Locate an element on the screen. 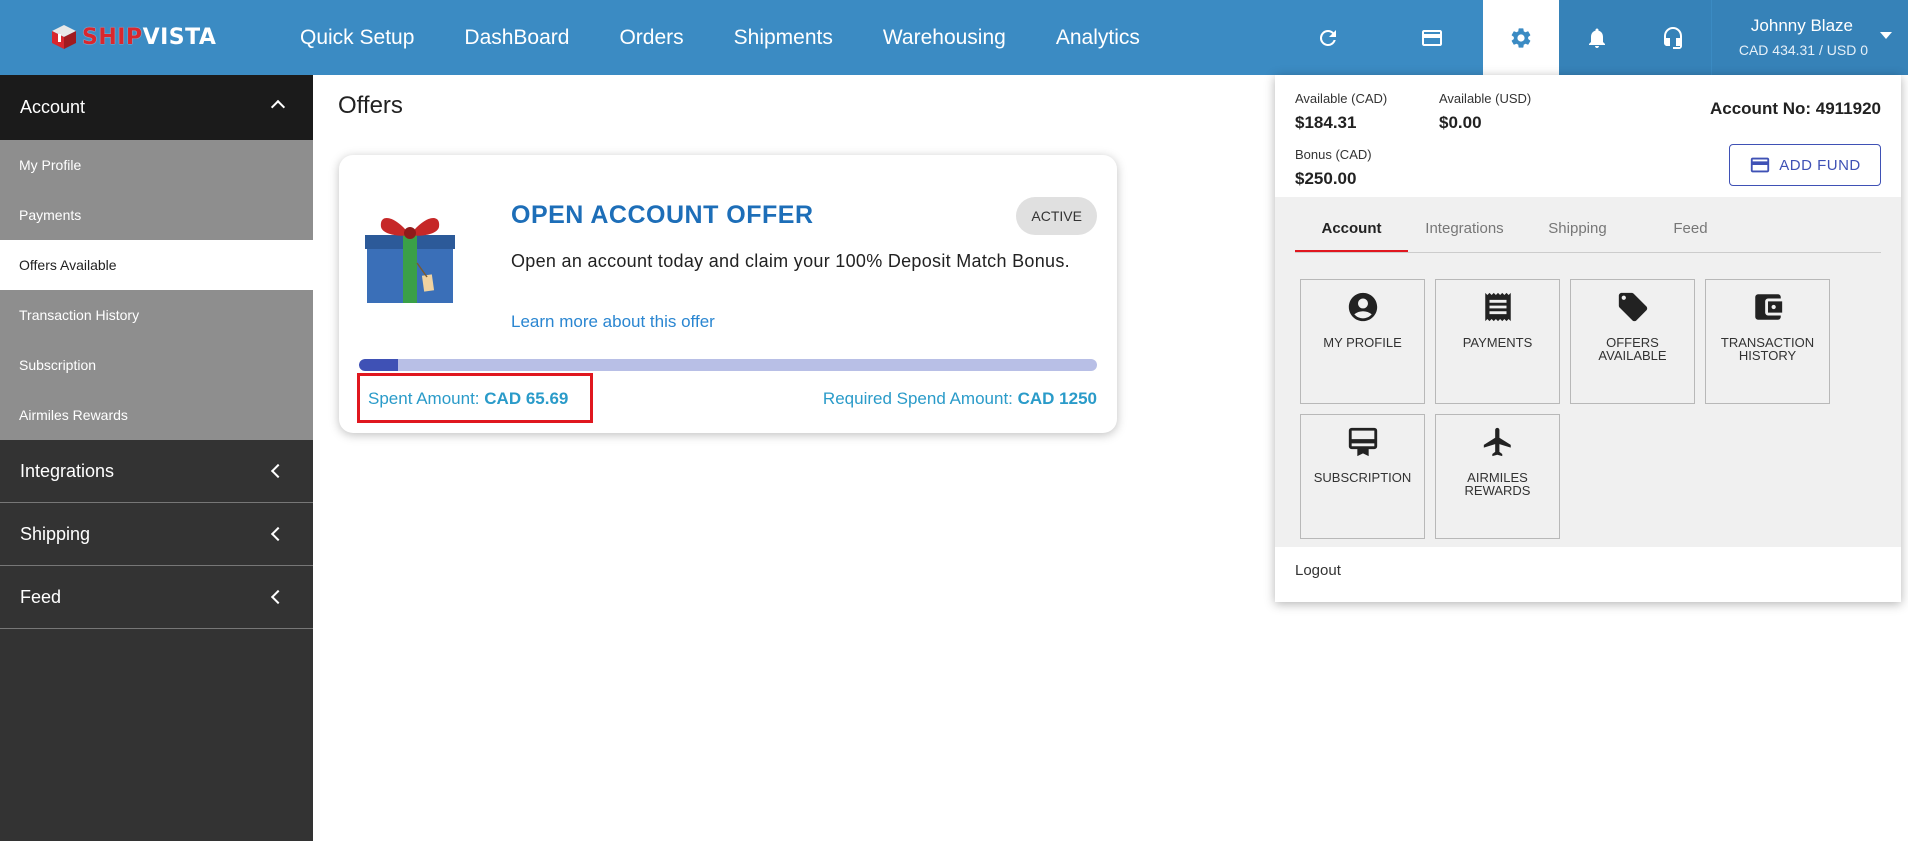 Image resolution: width=1908 pixels, height=841 pixels. add-fund-button: ADD FUND is located at coordinates (1805, 165).